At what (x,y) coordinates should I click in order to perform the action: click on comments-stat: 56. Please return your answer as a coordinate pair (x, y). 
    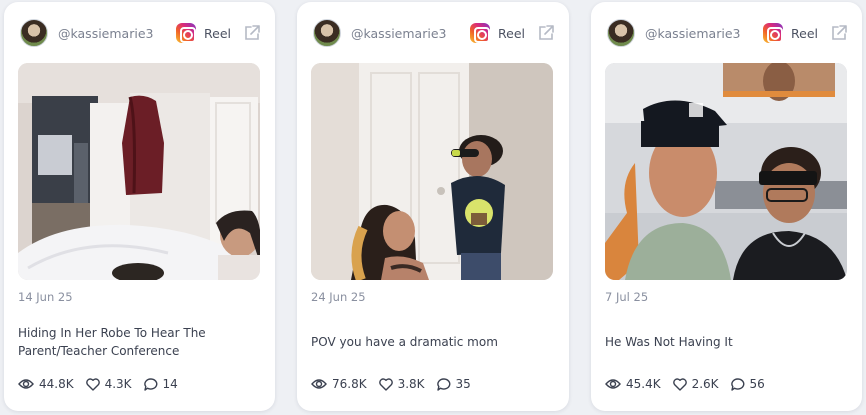
    Looking at the image, I should click on (747, 384).